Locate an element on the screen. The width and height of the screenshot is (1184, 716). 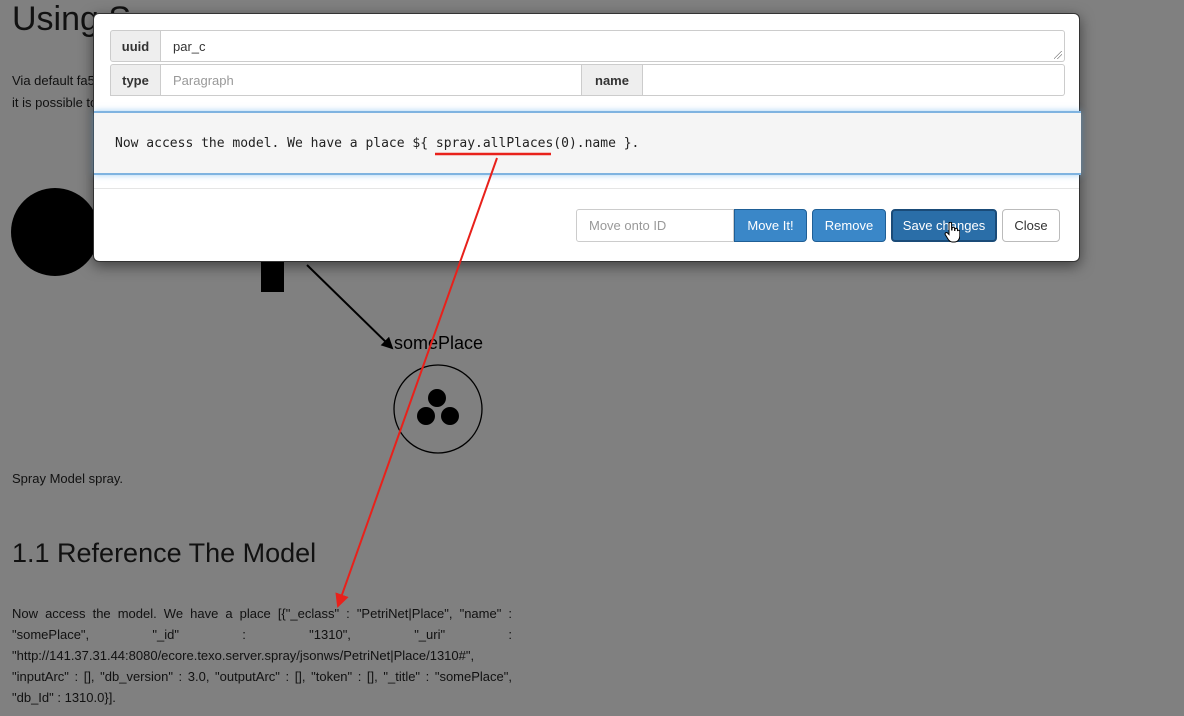
remove-button: Remove is located at coordinates (849, 225).